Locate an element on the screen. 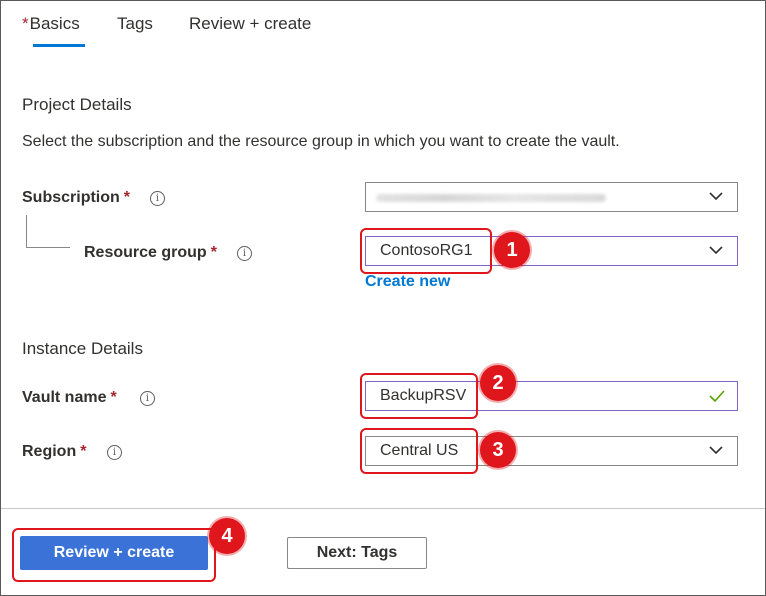 Image resolution: width=766 pixels, height=596 pixels. vault-name-label: Vault name * is located at coordinates (69, 398).